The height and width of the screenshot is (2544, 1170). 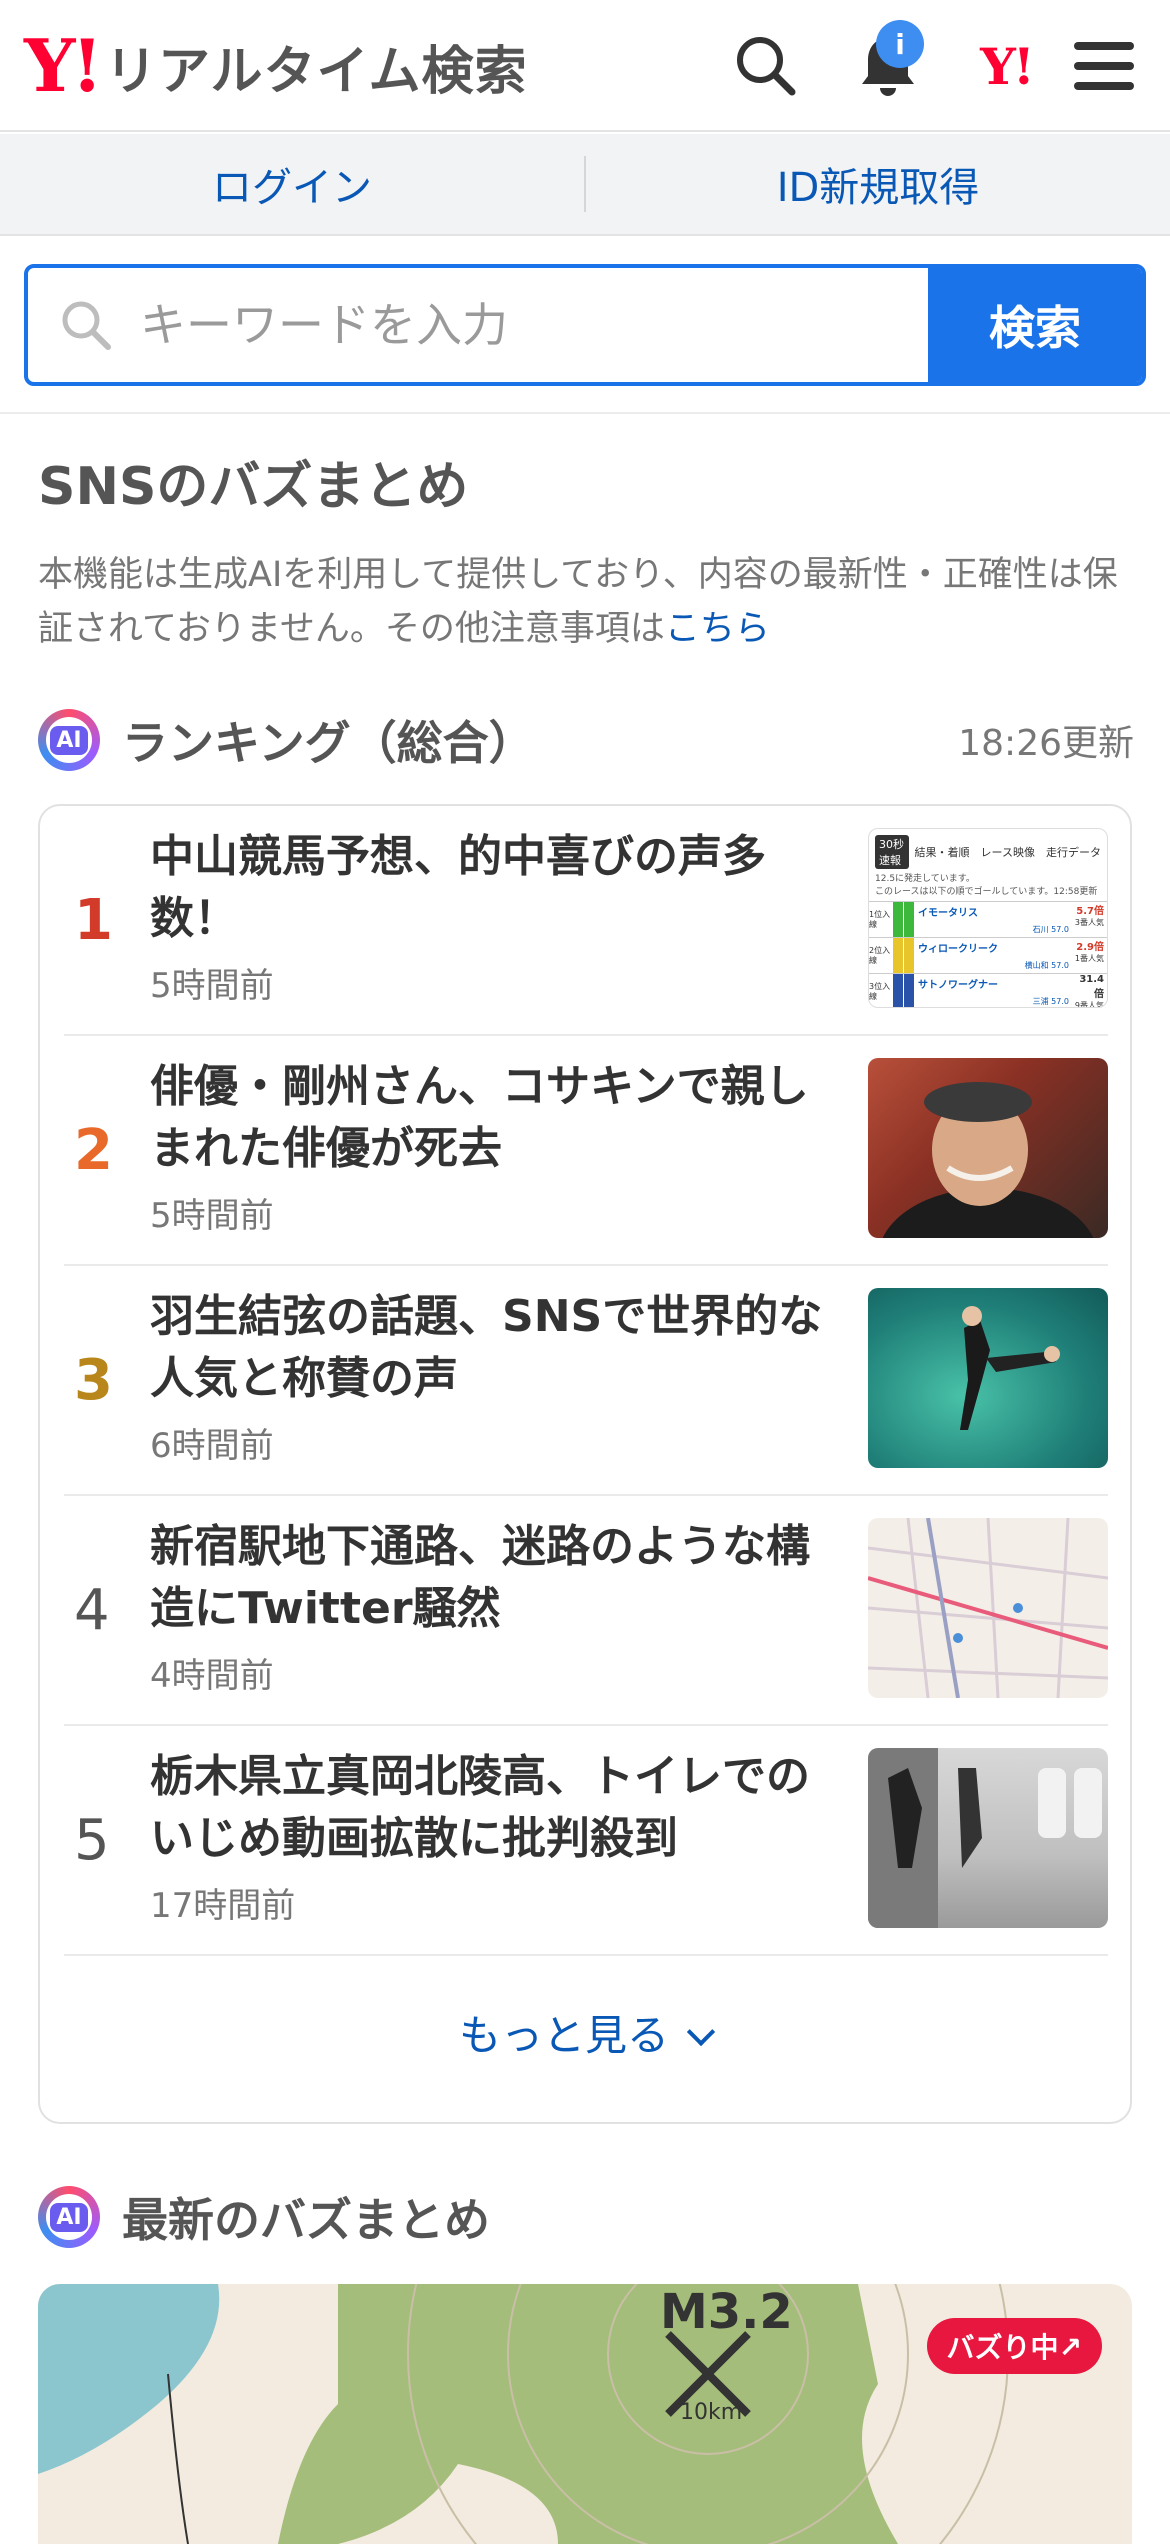 I want to click on thumb-horse: サトノワーグナー, so click(x=958, y=985).